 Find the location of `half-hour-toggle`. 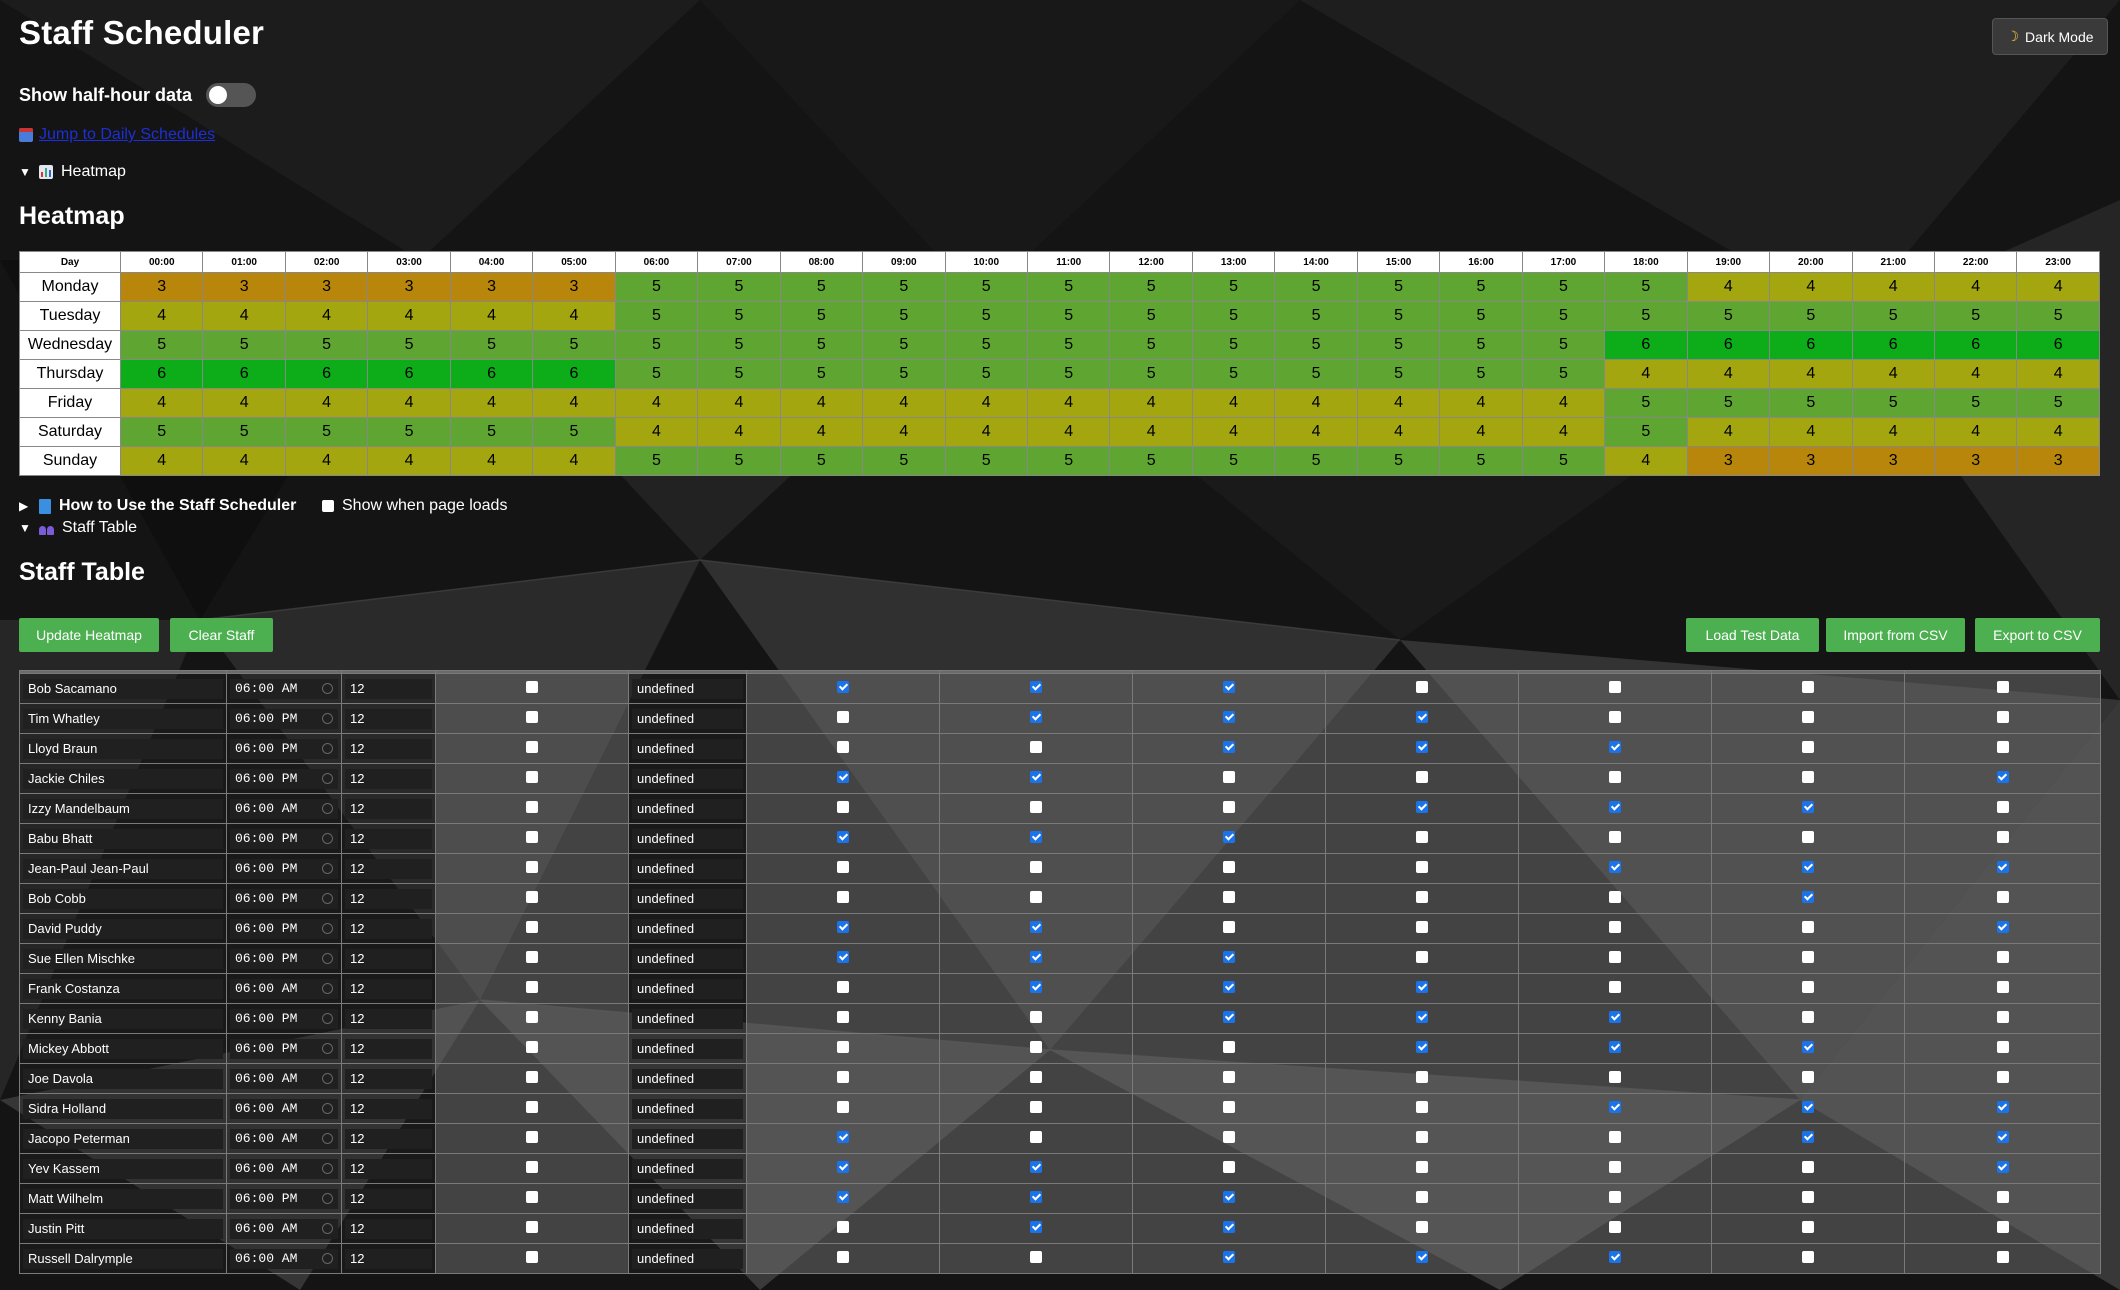

half-hour-toggle is located at coordinates (231, 95).